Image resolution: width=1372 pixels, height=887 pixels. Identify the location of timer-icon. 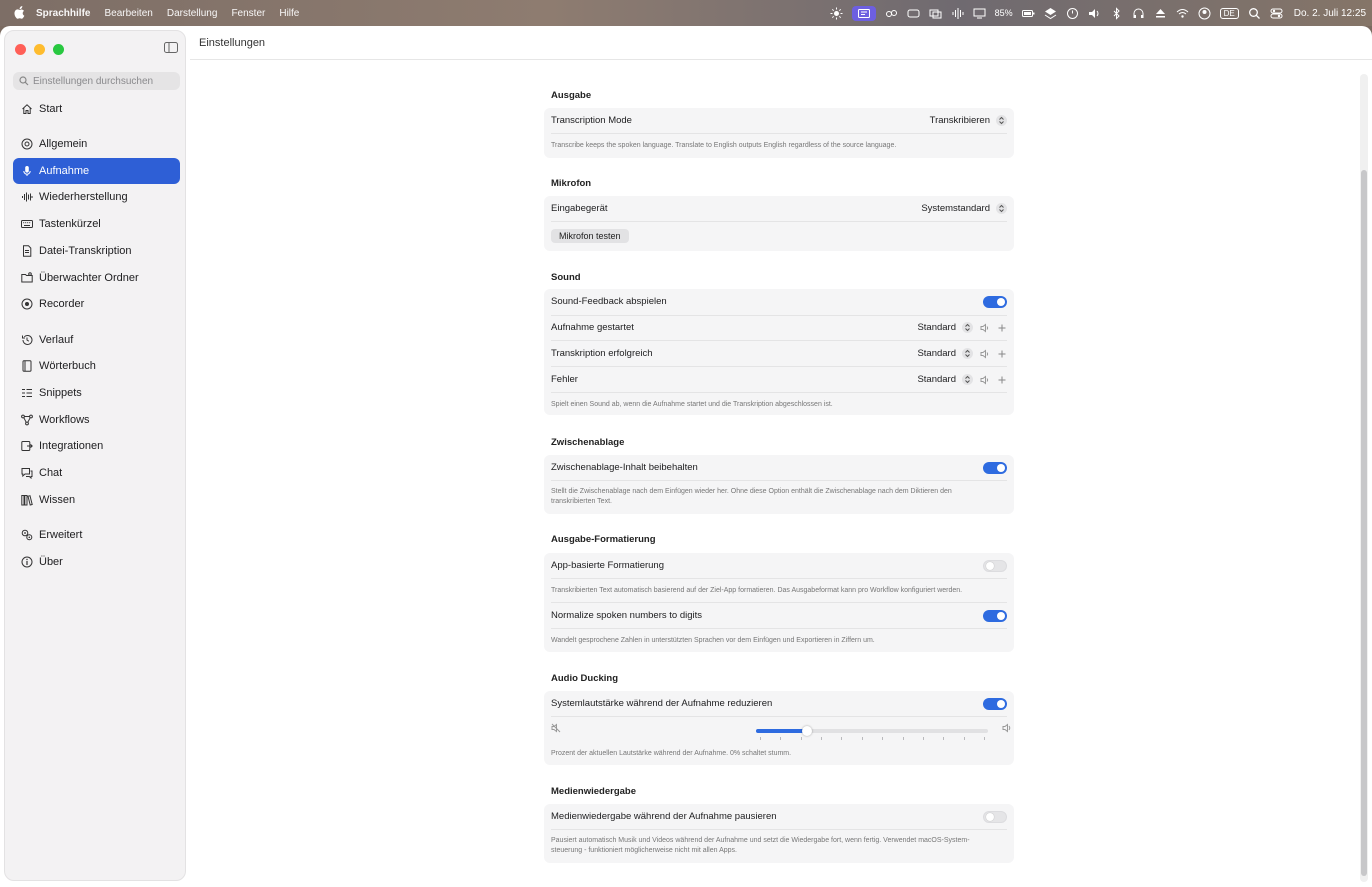
(1072, 13).